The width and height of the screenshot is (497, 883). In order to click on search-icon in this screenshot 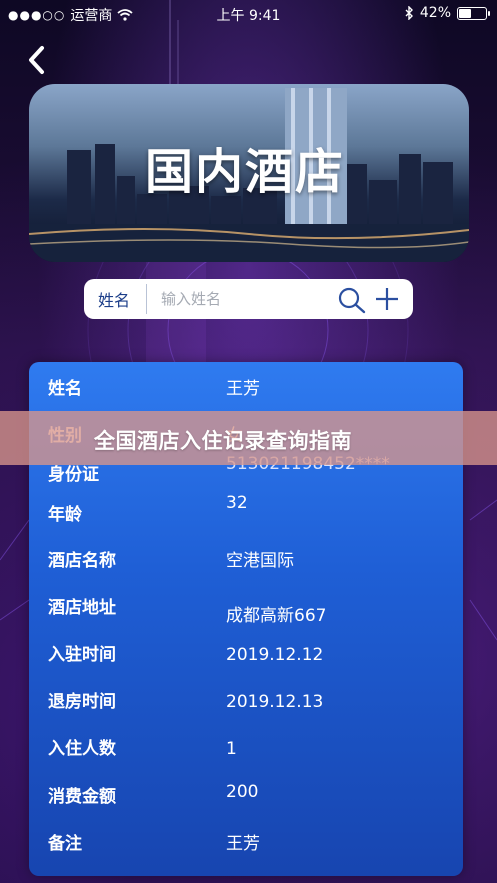, I will do `click(352, 300)`.